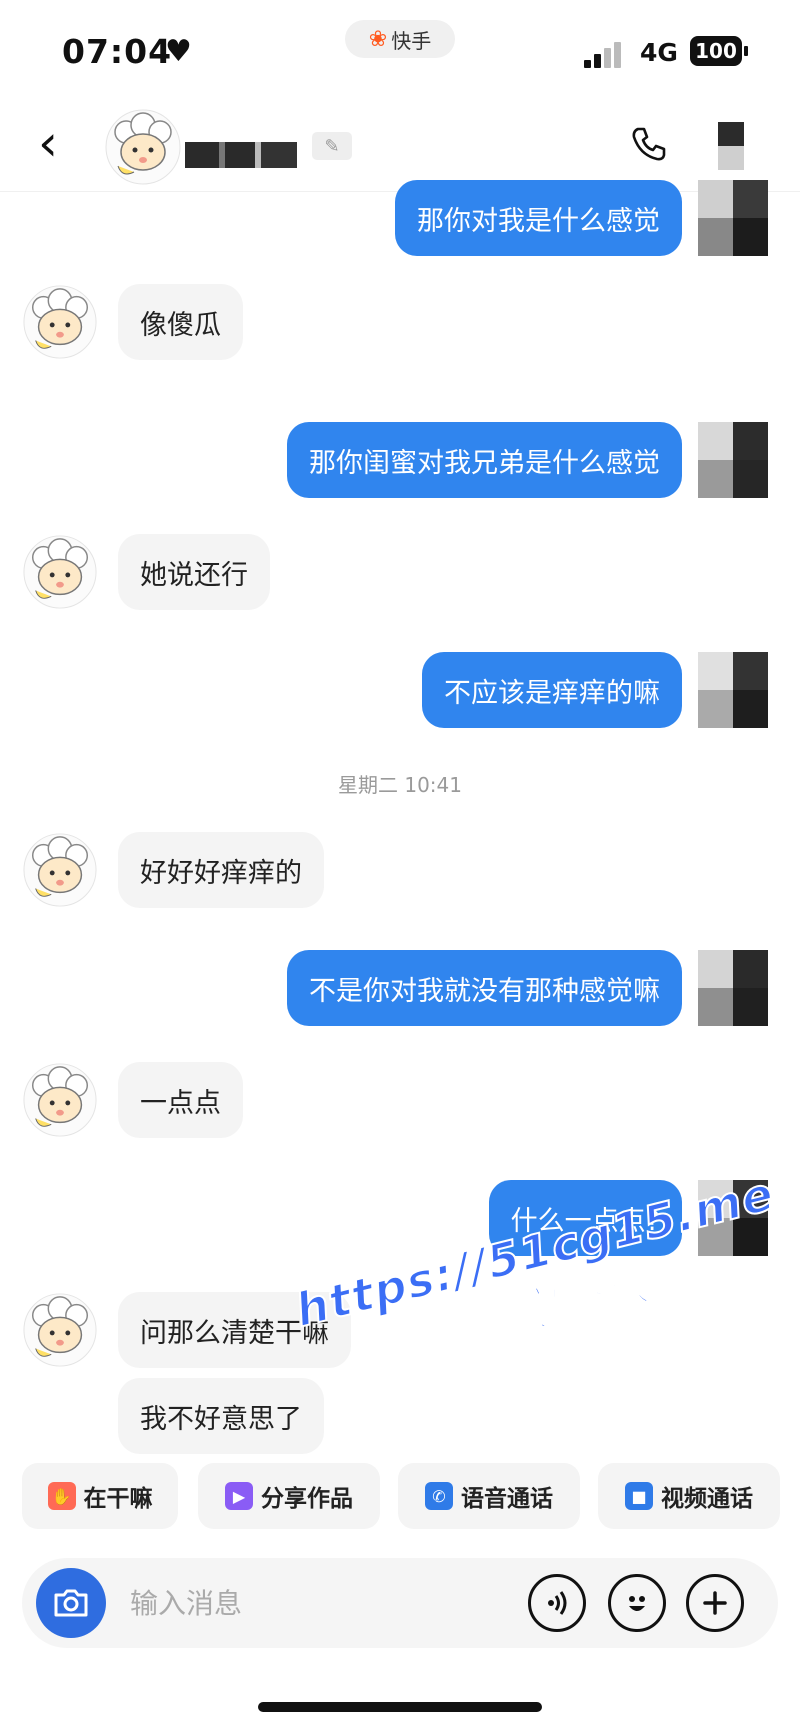 The width and height of the screenshot is (800, 1730). What do you see at coordinates (61, 1496) in the screenshot?
I see `wave-hand-icon: ✋` at bounding box center [61, 1496].